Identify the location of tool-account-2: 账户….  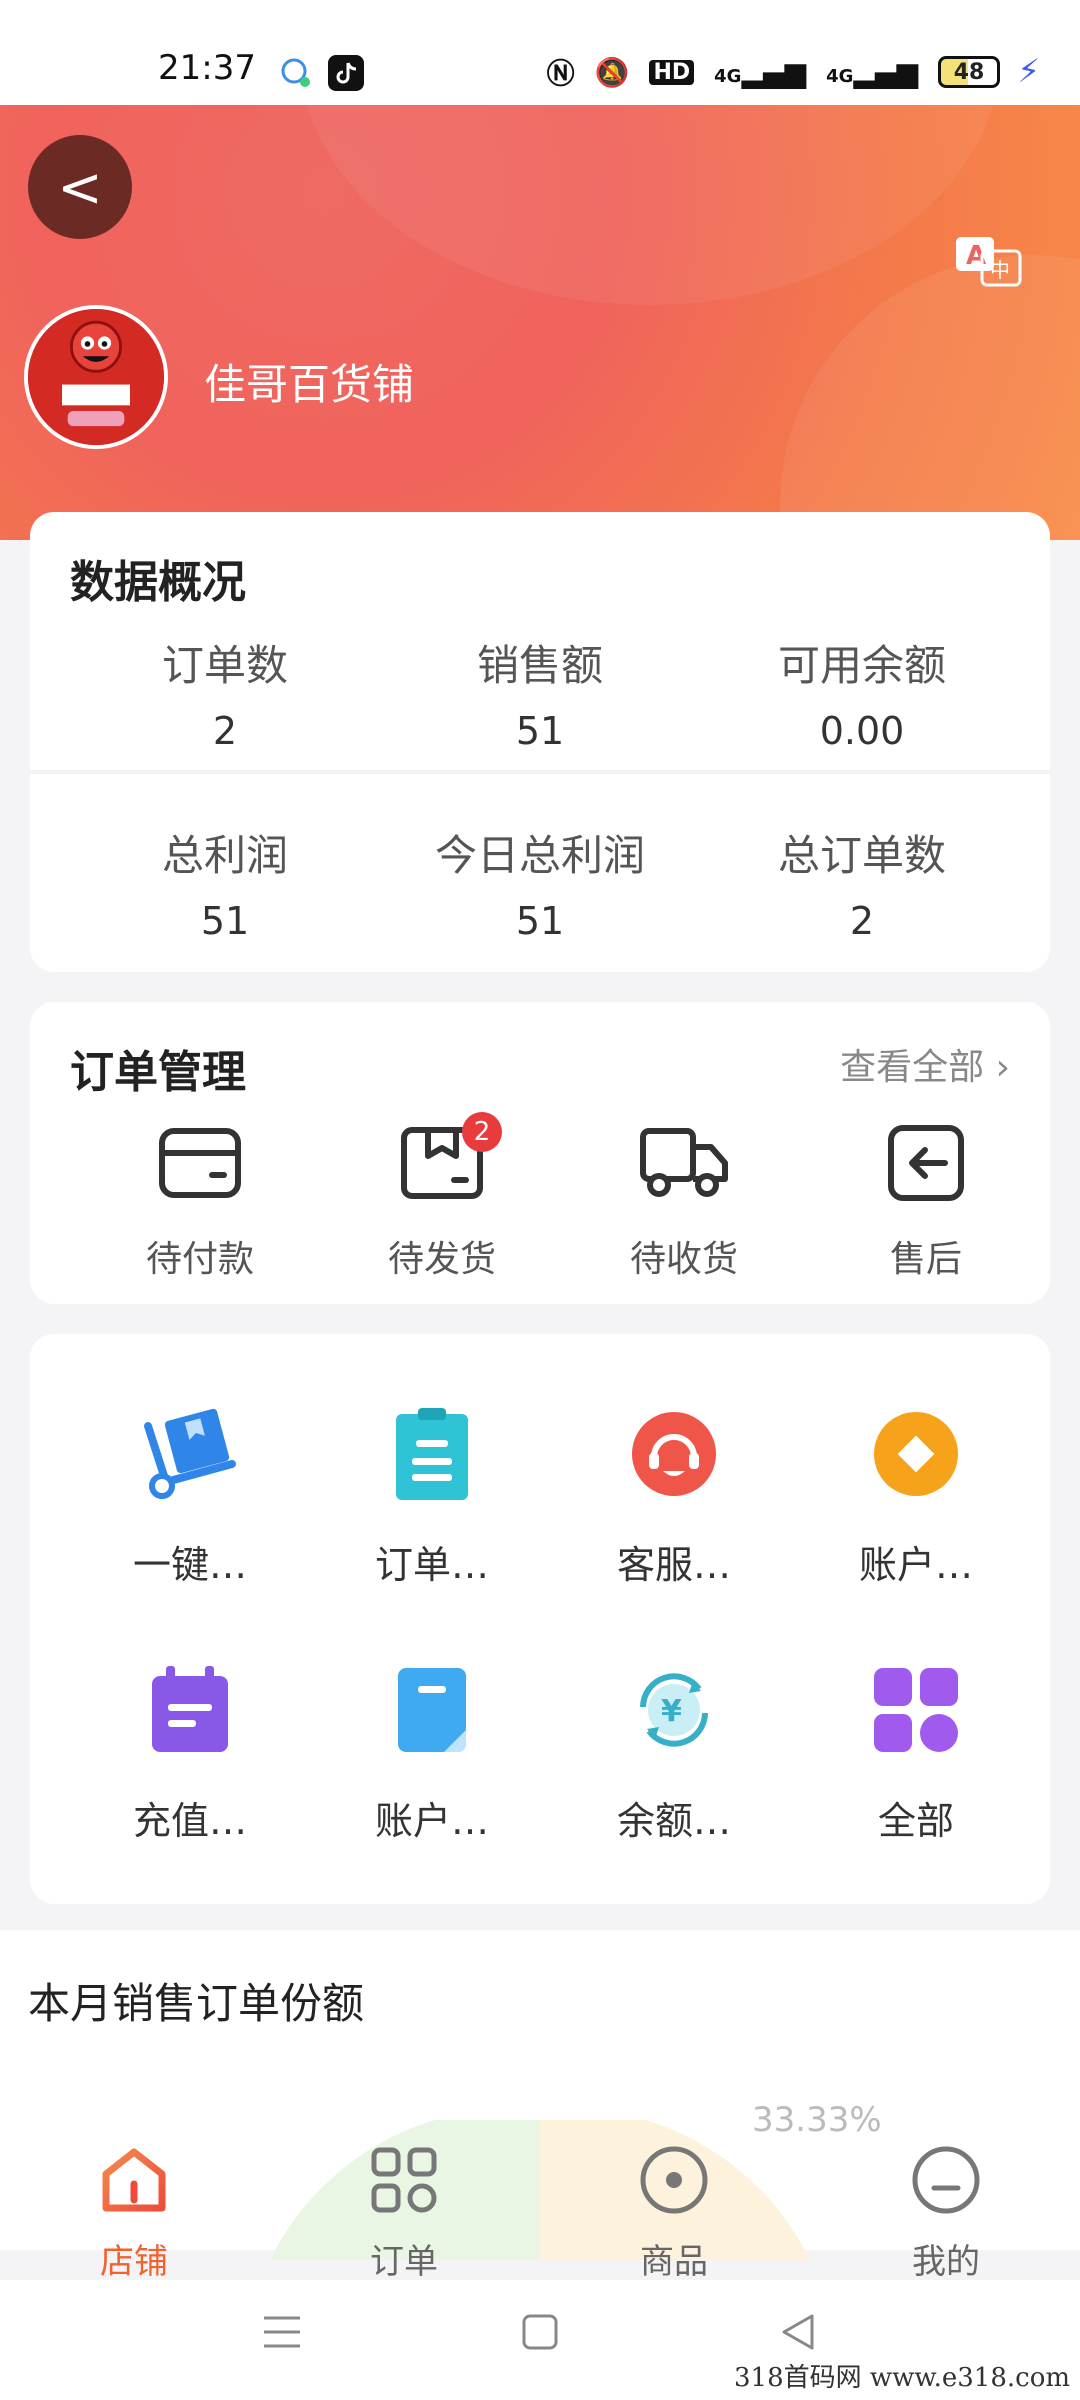
(432, 1752).